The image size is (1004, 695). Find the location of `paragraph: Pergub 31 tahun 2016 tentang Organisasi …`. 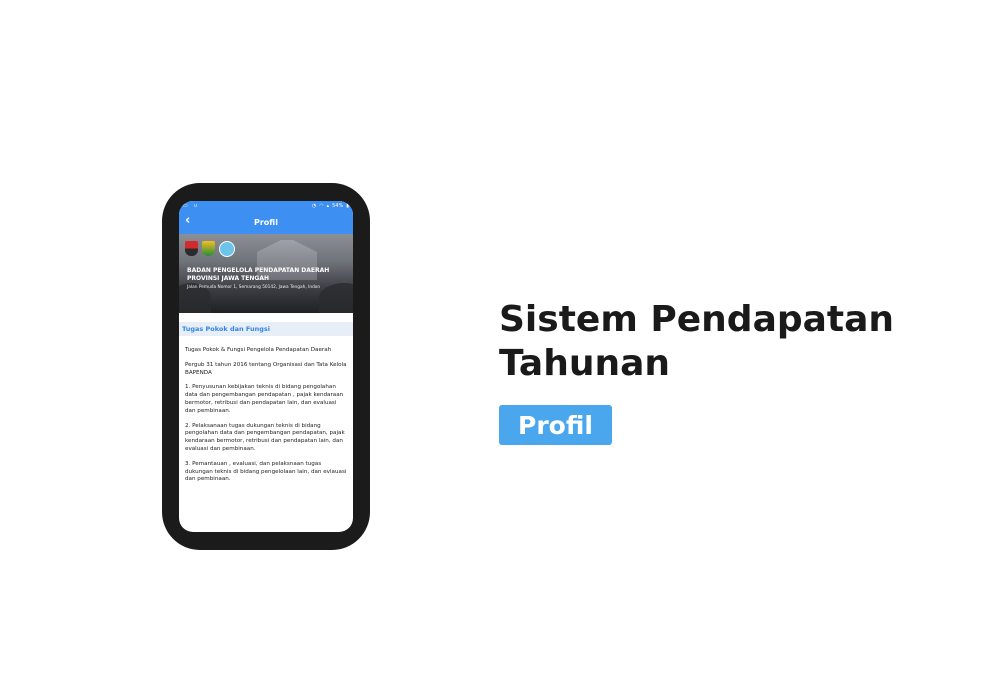

paragraph: Pergub 31 tahun 2016 tentang Organisasi … is located at coordinates (266, 368).